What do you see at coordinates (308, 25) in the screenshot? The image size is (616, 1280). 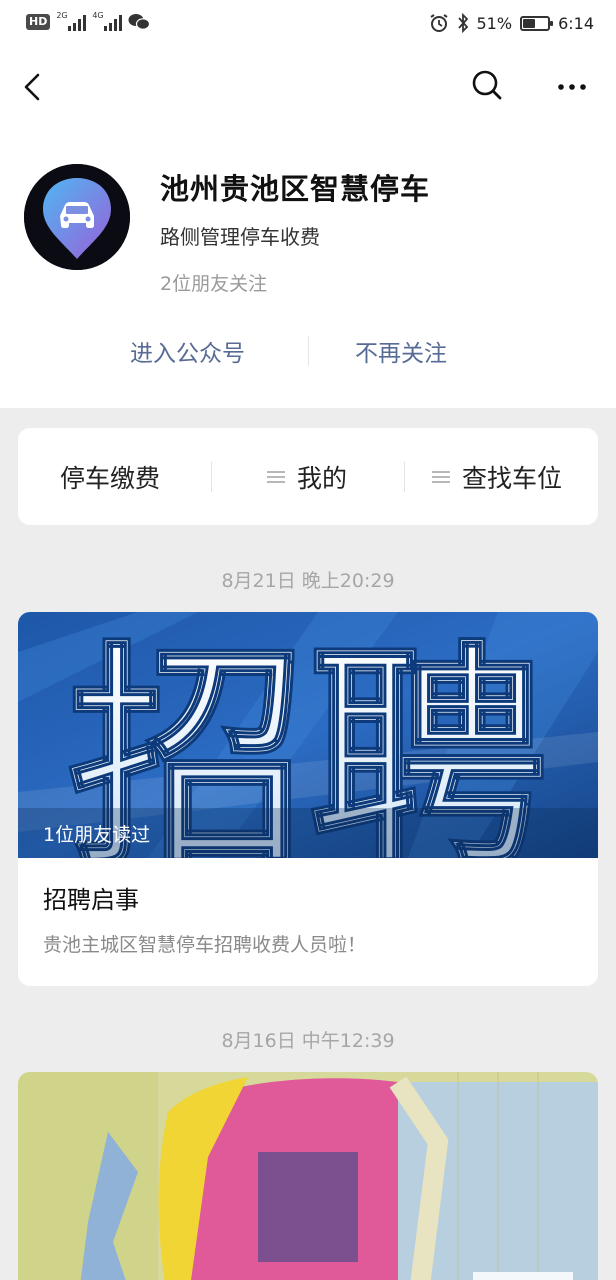 I see `status-bar: HD 2G 4G 51% 6:14` at bounding box center [308, 25].